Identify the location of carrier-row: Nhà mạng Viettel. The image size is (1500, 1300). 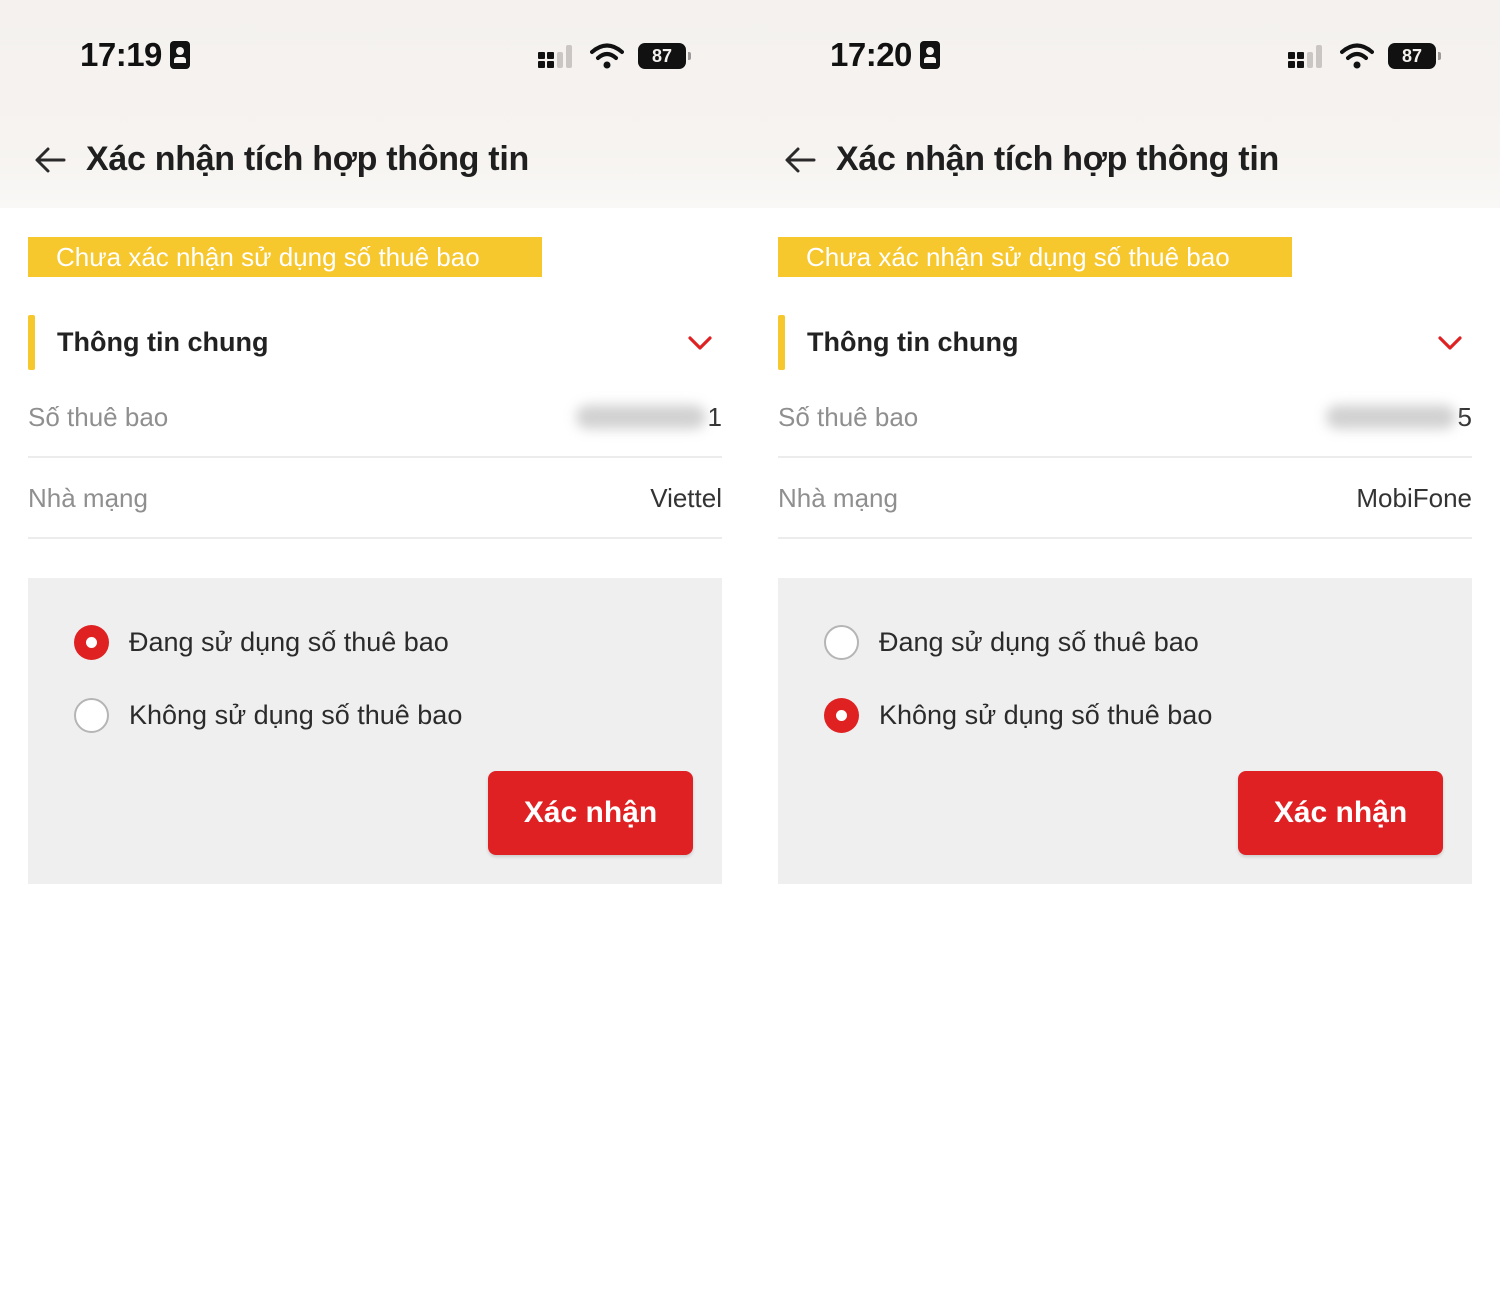
(375, 499).